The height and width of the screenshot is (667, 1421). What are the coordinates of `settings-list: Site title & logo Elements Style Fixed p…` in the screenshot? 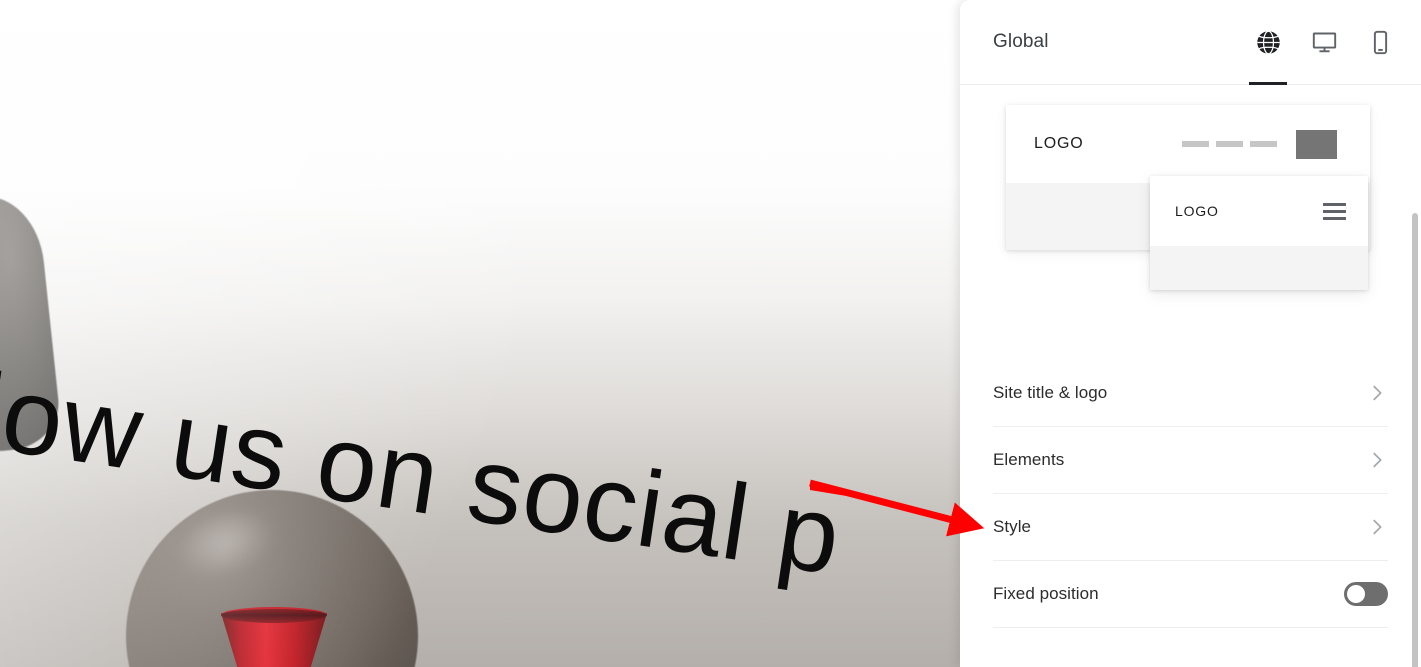 It's located at (1190, 494).